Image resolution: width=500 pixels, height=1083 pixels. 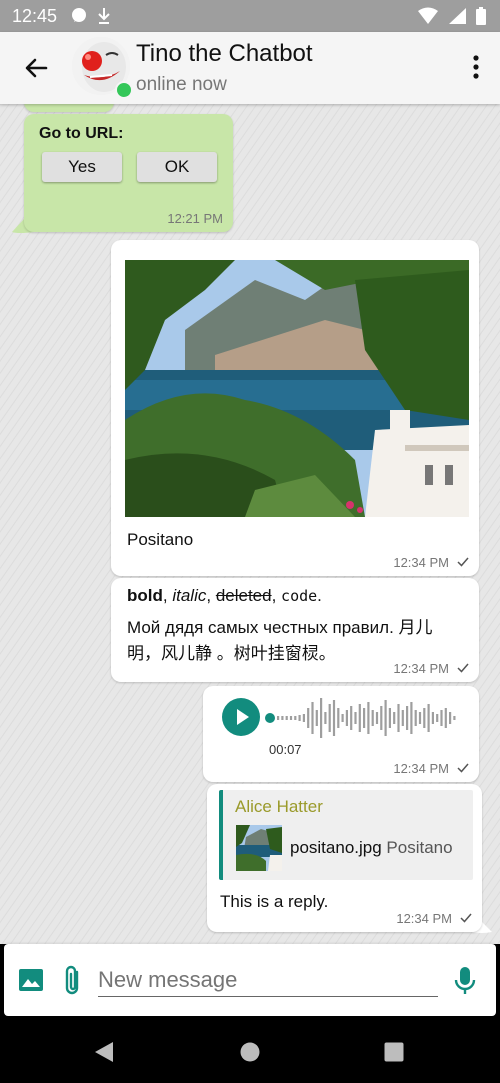 What do you see at coordinates (428, 18) in the screenshot?
I see `wifi-icon` at bounding box center [428, 18].